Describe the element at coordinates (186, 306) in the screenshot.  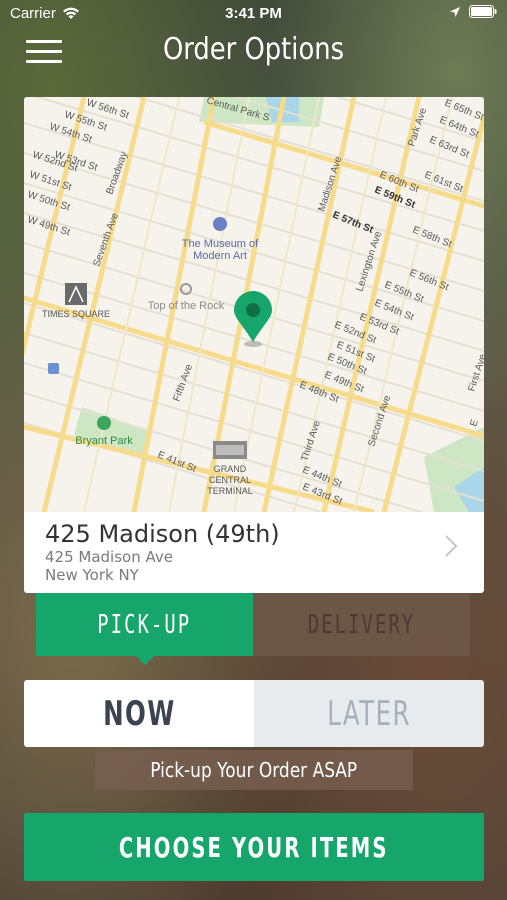
I see `map-label-top-of-rock: Top of the Rock` at that location.